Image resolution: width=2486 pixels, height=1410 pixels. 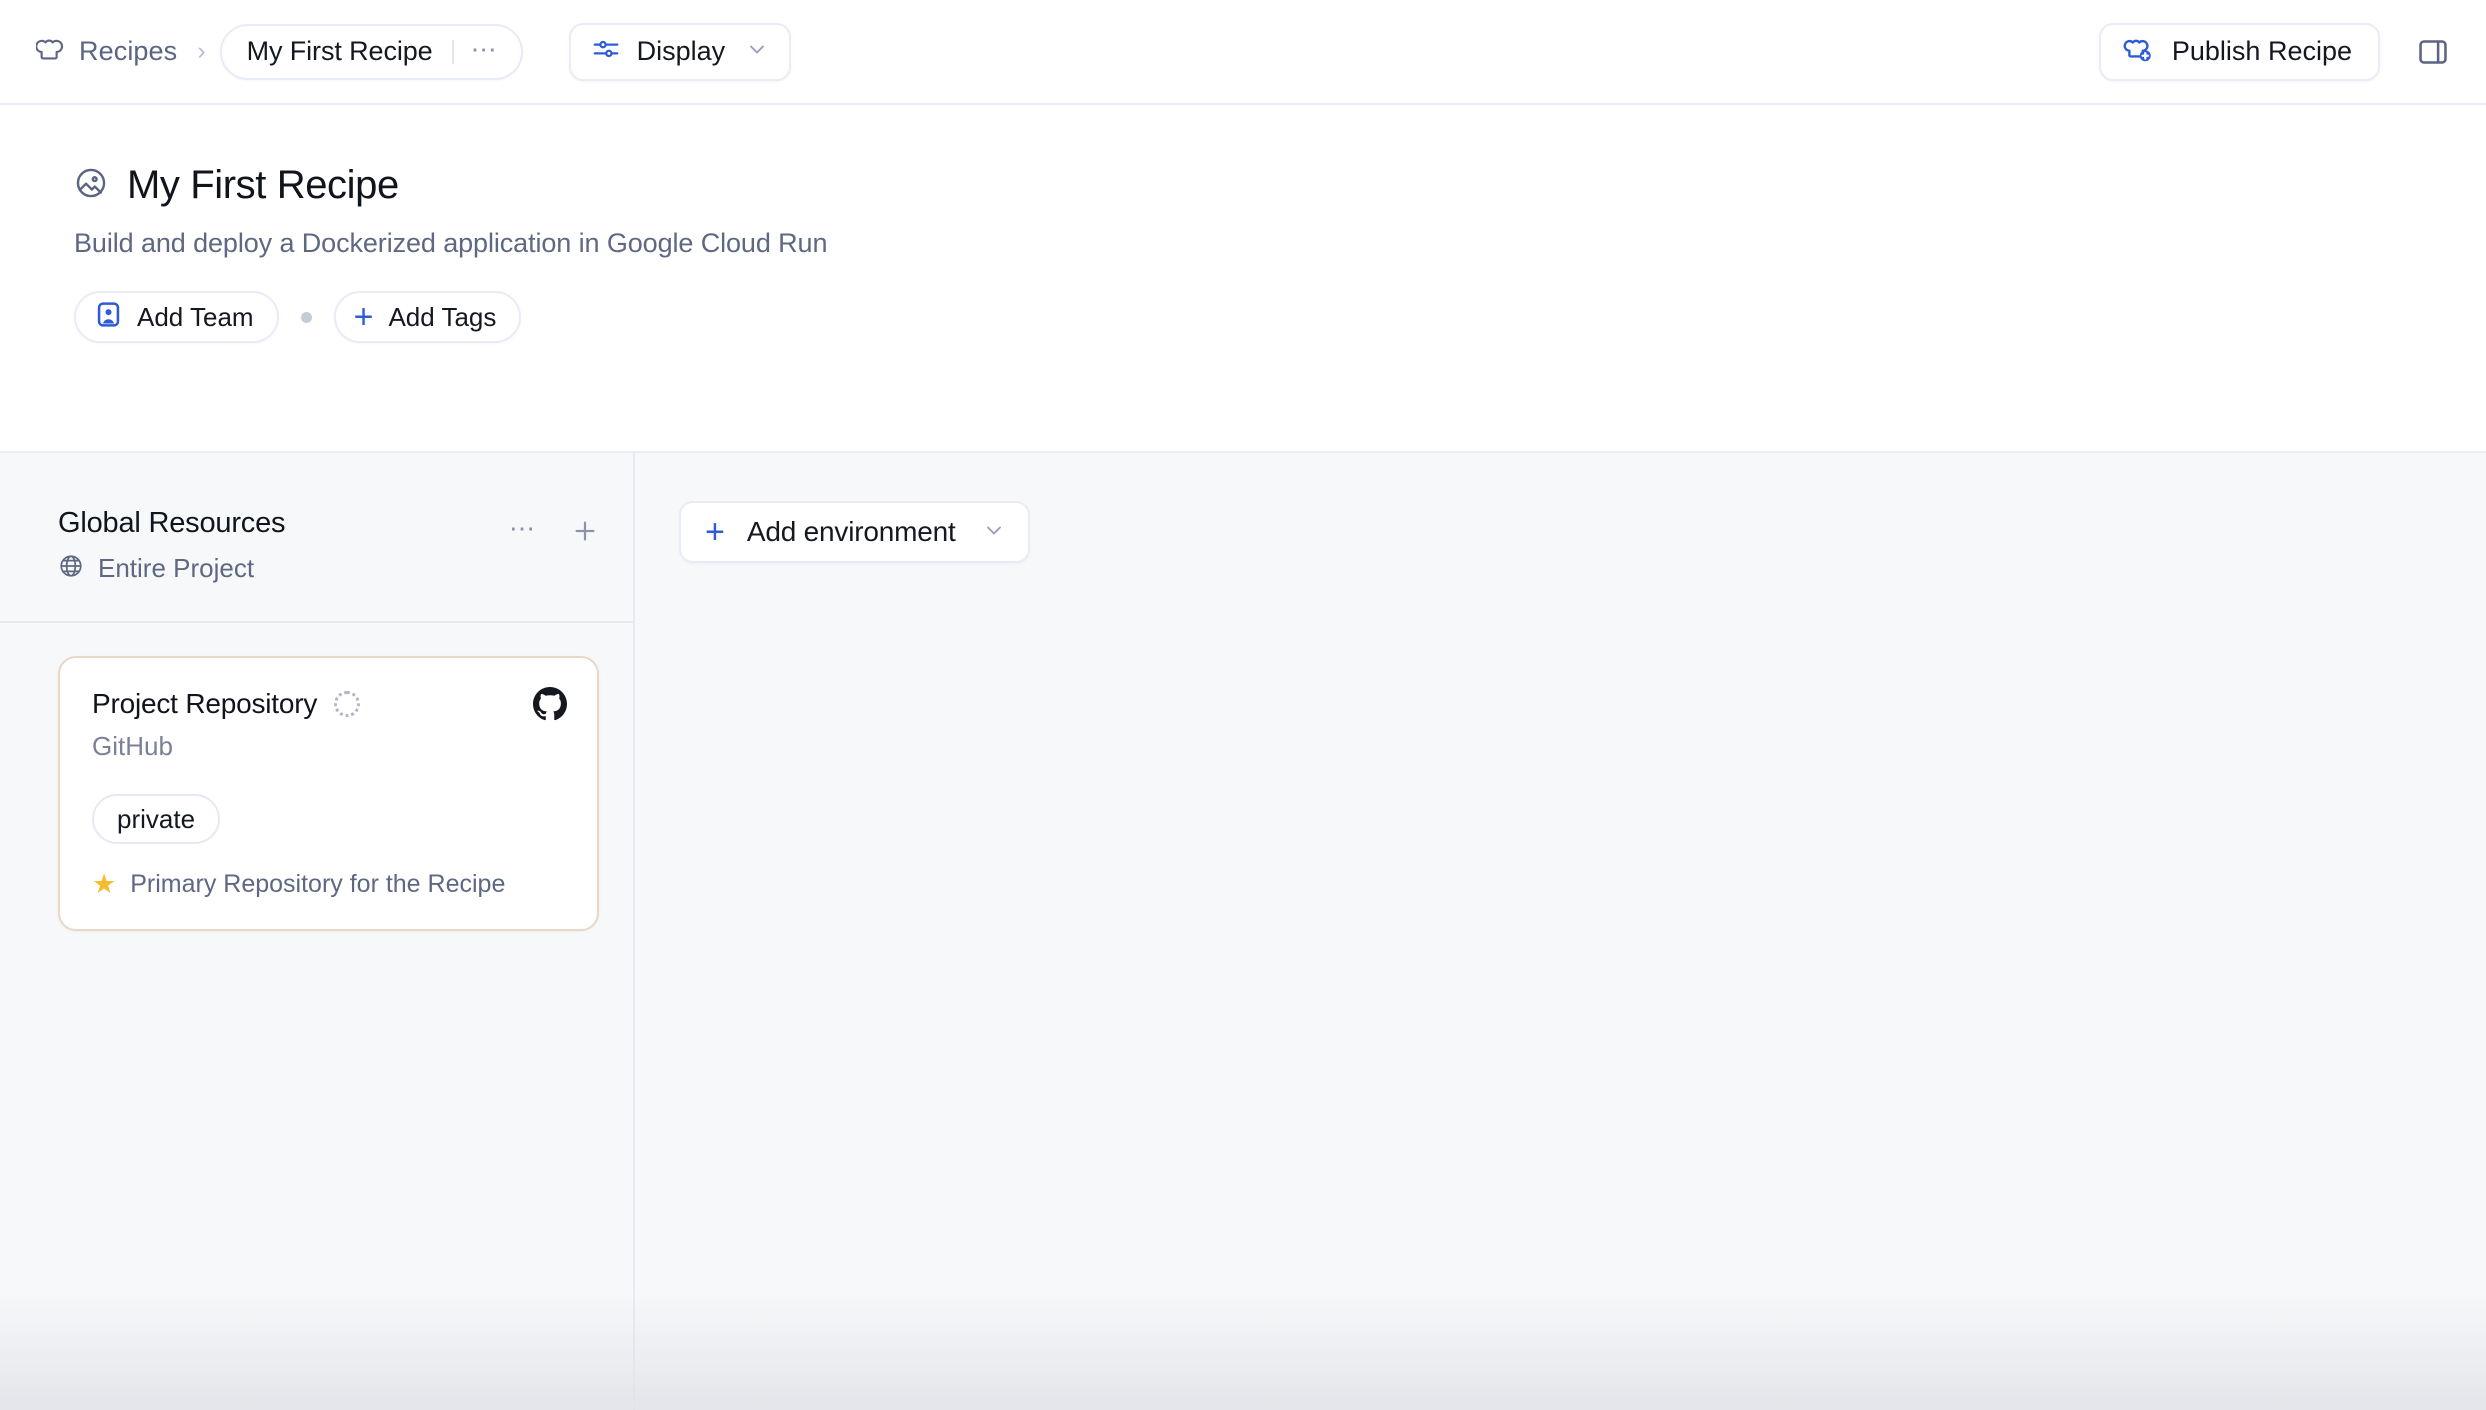 What do you see at coordinates (91, 185) in the screenshot?
I see `image-circle-icon` at bounding box center [91, 185].